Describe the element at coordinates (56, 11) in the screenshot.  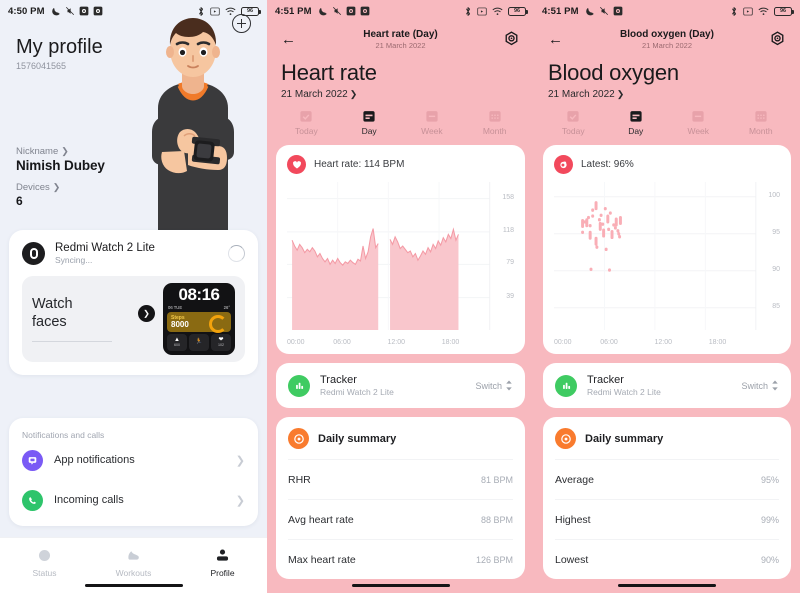
I see `moon-icon` at that location.